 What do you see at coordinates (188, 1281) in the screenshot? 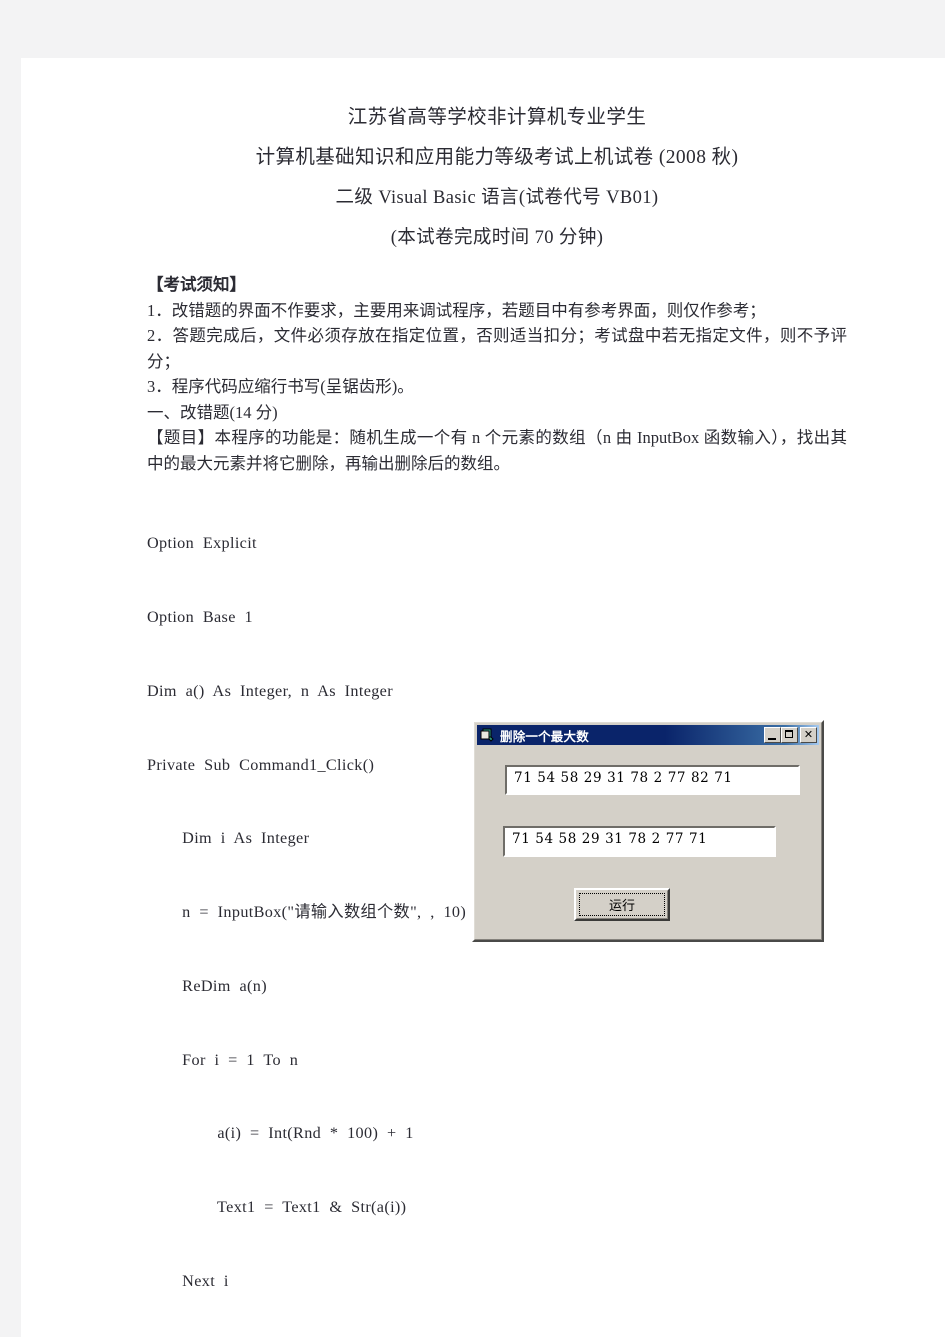
I see `code-line: Next i` at bounding box center [188, 1281].